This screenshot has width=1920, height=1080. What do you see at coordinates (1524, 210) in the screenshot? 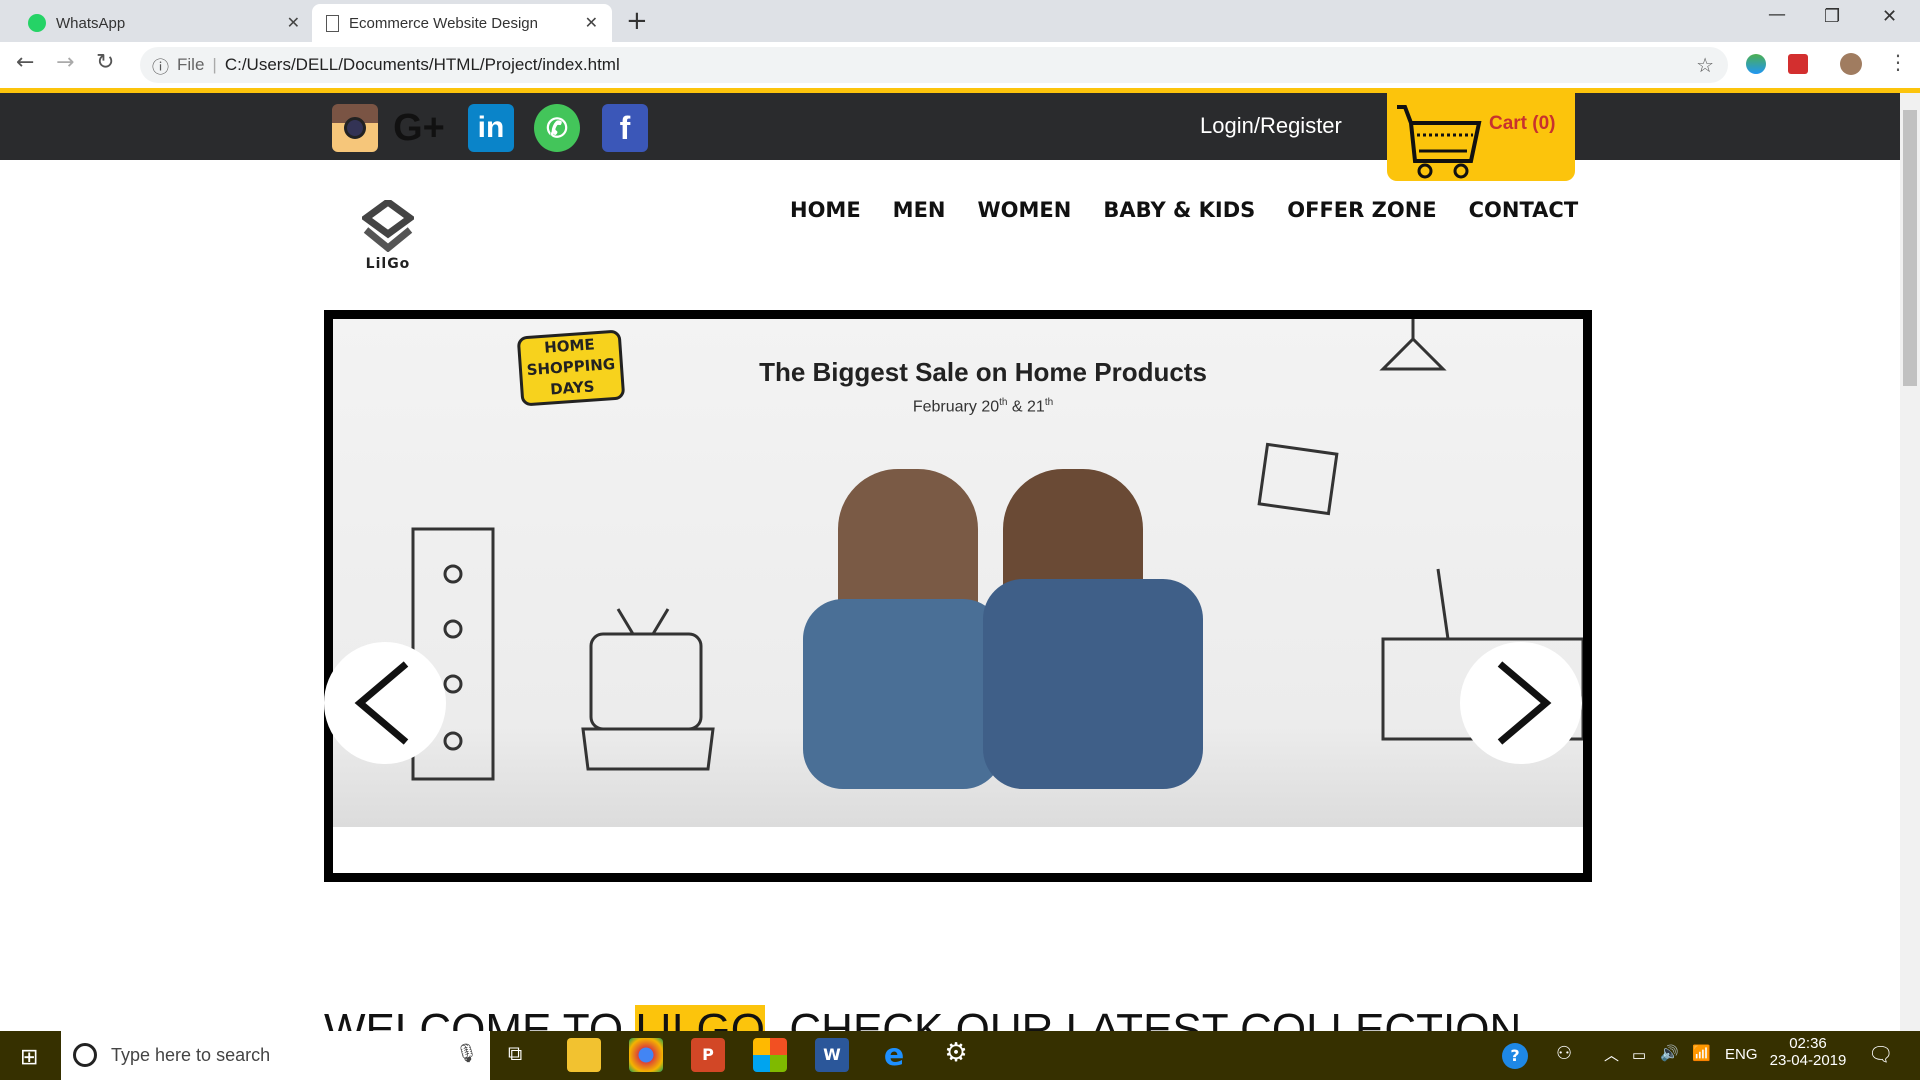
I see `nav-contact: CONTACT` at bounding box center [1524, 210].